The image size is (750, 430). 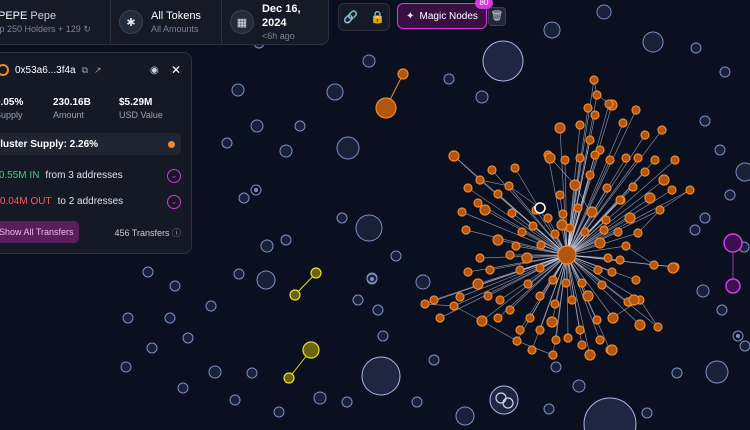 What do you see at coordinates (540, 208) in the screenshot?
I see `selected-node` at bounding box center [540, 208].